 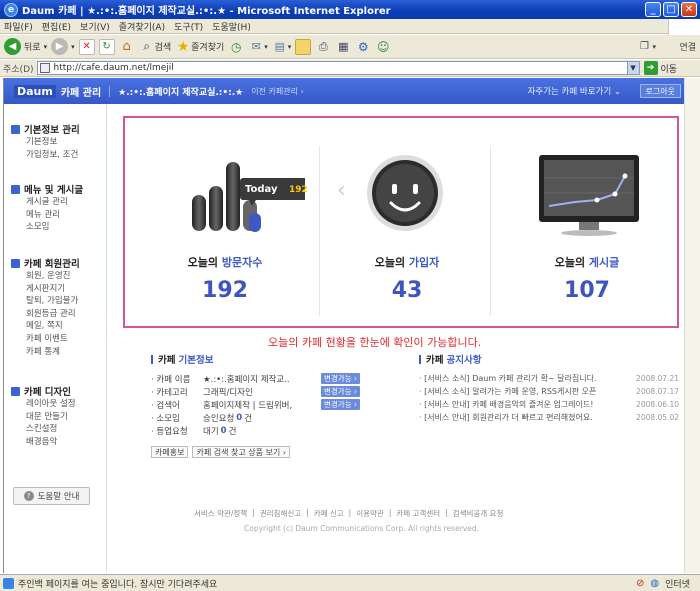 I want to click on visitors-chart-icon, so click(x=248, y=197).